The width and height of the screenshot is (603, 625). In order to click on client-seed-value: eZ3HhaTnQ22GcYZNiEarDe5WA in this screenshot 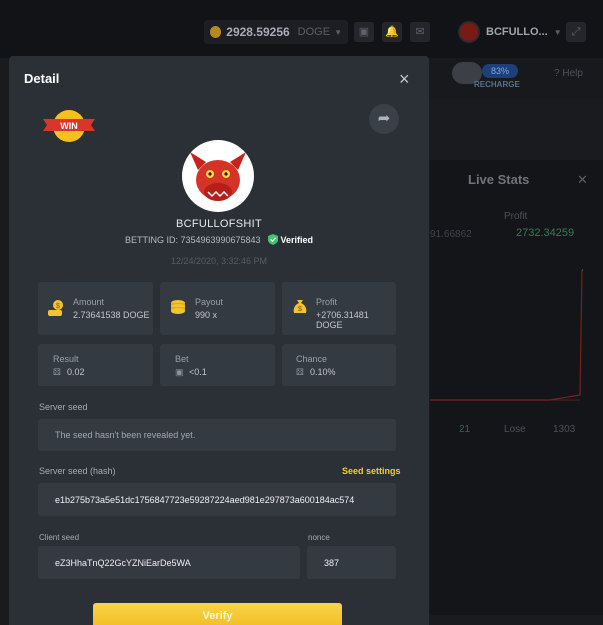, I will do `click(123, 562)`.